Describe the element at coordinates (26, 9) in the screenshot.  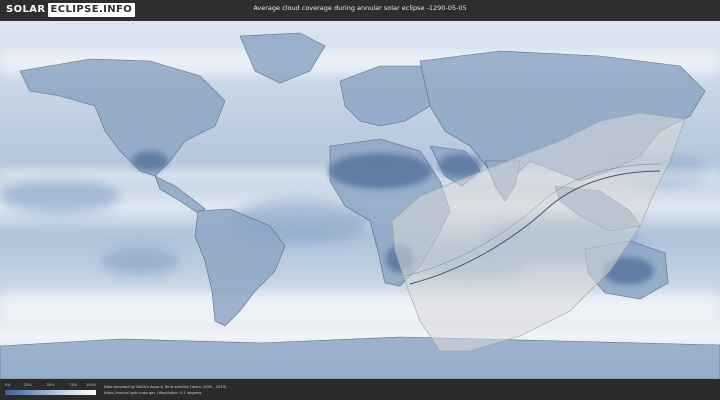
I see `logo-solar-text: SOLAR` at that location.